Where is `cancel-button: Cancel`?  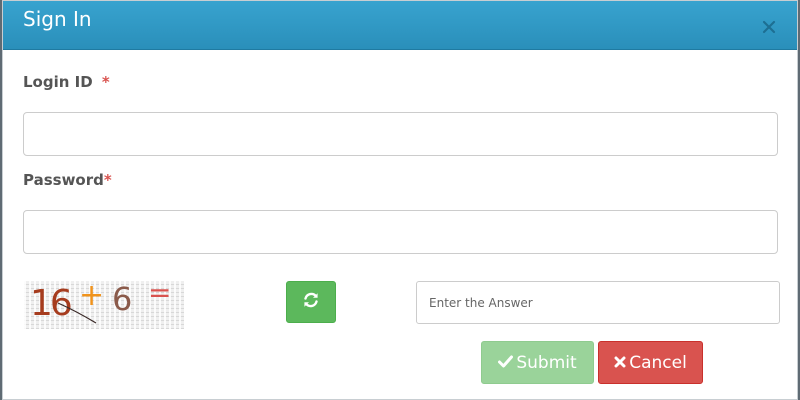
cancel-button: Cancel is located at coordinates (650, 362).